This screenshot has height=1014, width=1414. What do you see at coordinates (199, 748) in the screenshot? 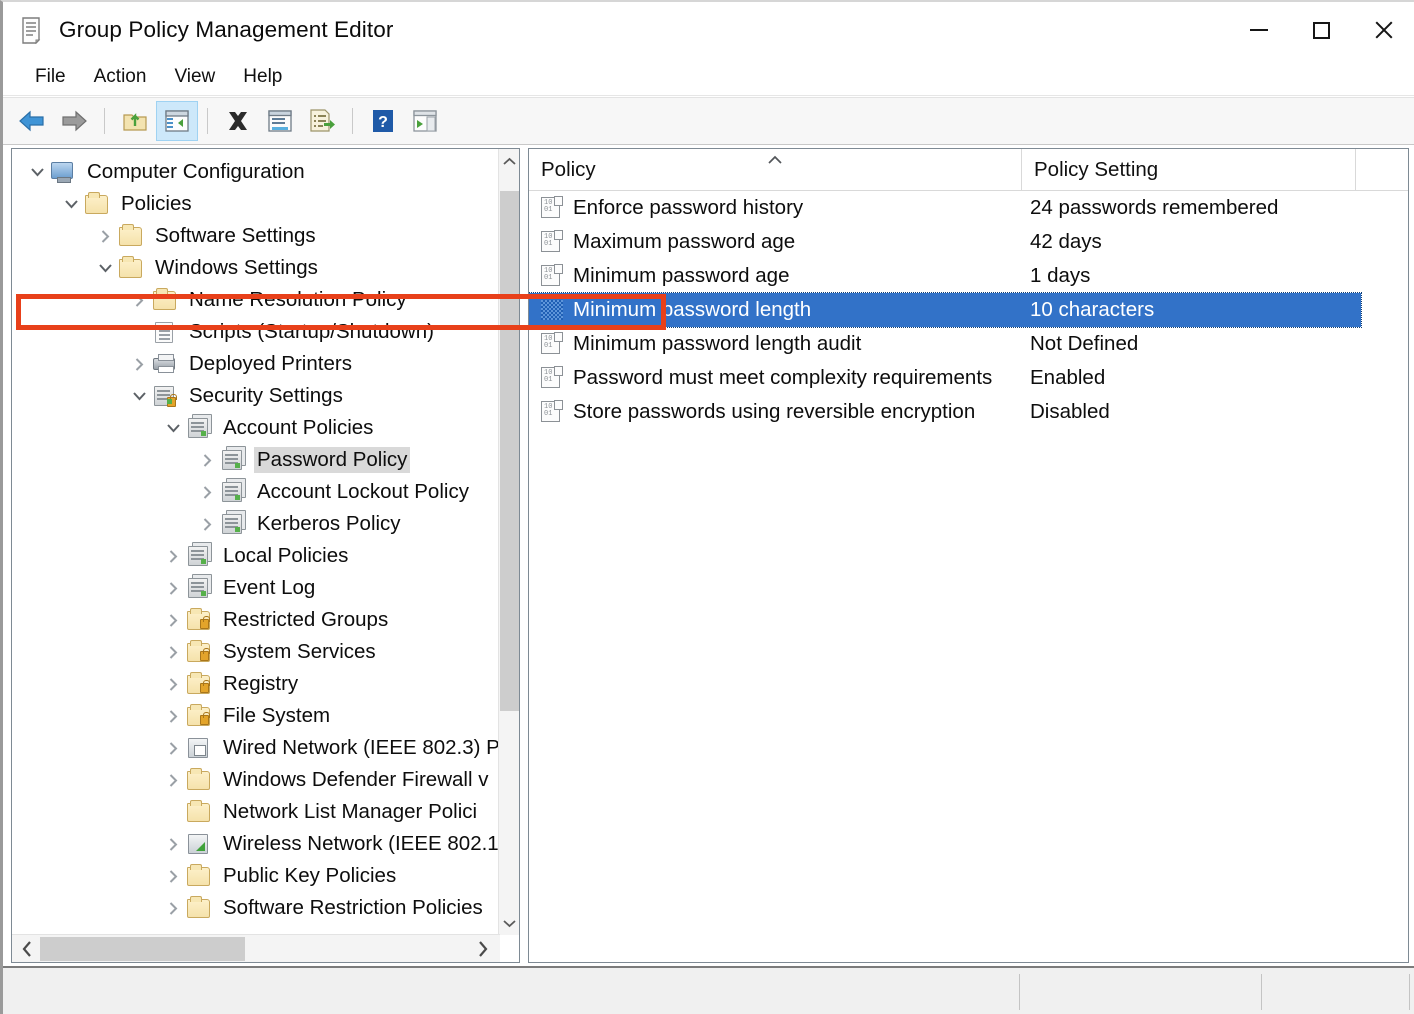
I see `wired-network-icon` at bounding box center [199, 748].